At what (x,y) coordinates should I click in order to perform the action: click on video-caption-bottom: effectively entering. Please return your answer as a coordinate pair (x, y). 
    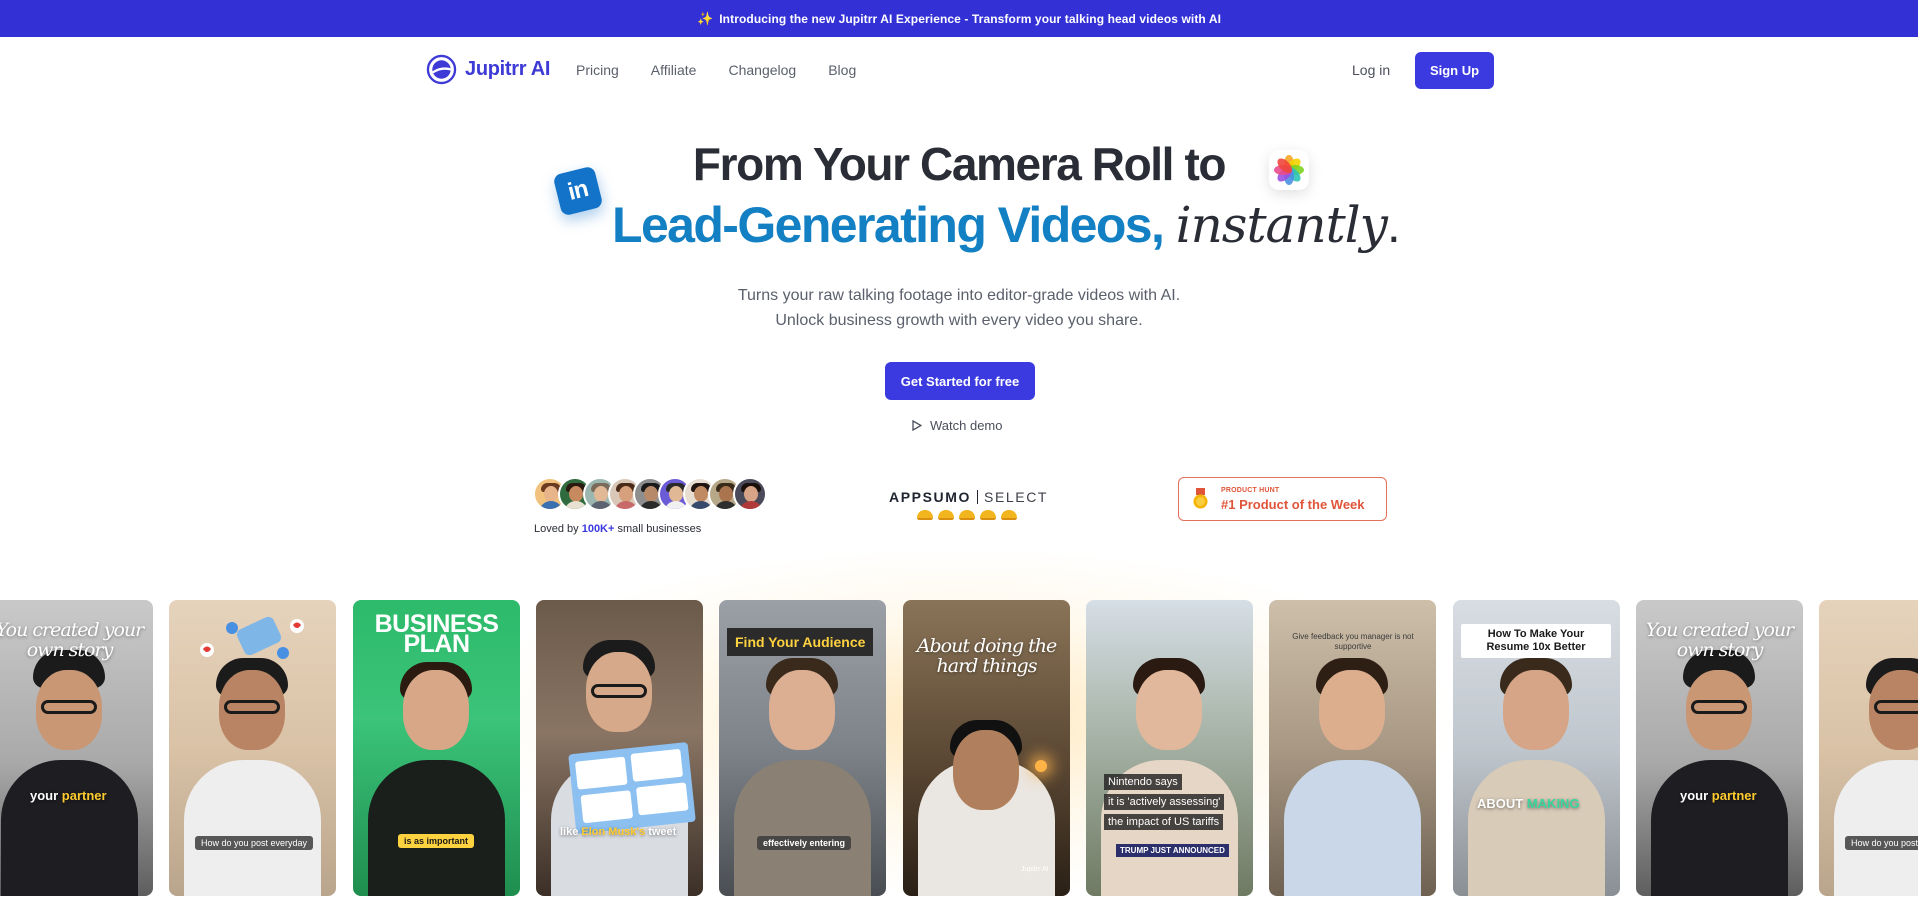
    Looking at the image, I should click on (804, 843).